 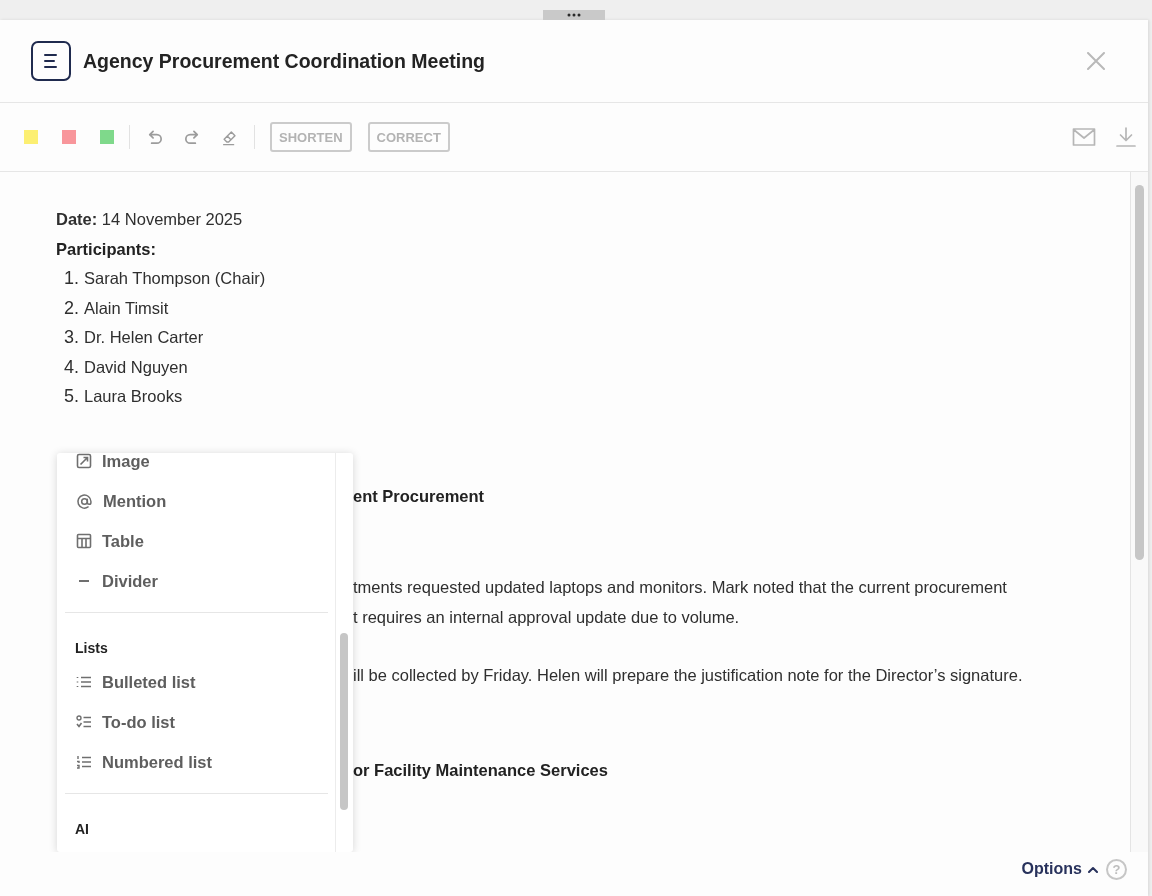 I want to click on participant-name: David Nguyen, so click(x=136, y=367).